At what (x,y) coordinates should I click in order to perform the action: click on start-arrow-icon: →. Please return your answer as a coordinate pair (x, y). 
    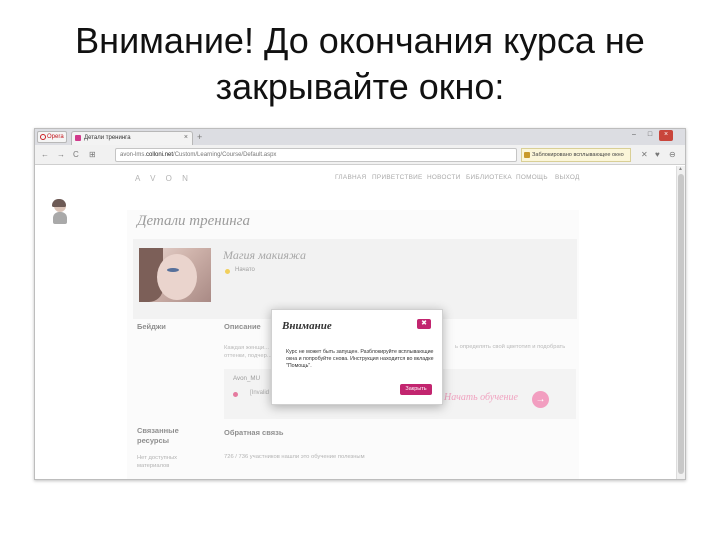
    Looking at the image, I should click on (540, 399).